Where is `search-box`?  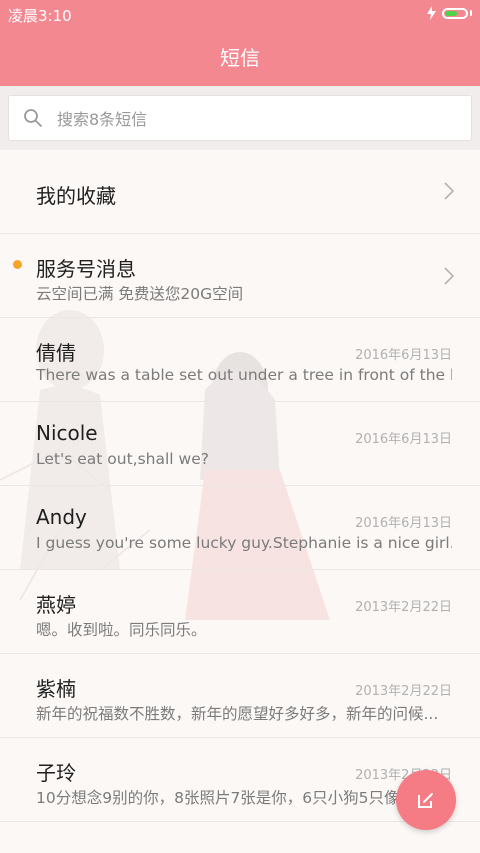
search-box is located at coordinates (240, 118).